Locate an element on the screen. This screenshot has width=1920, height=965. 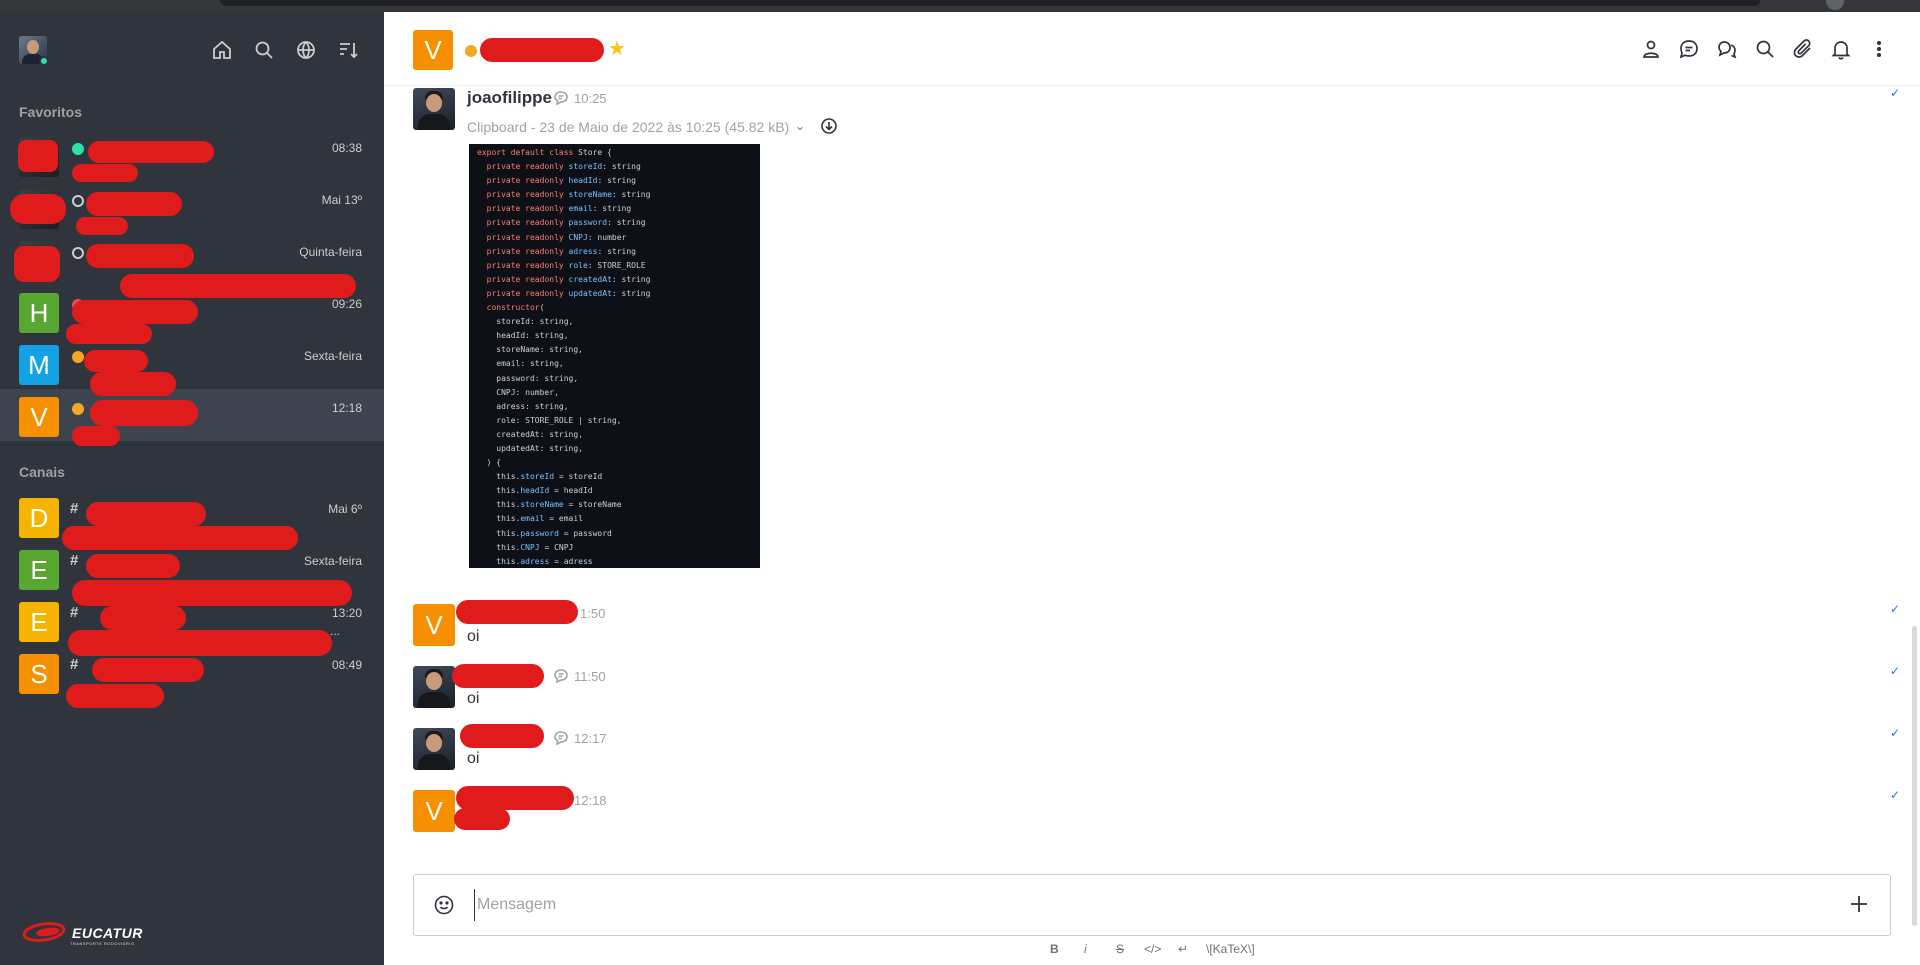
code-line: export default class Store { is located at coordinates (544, 152).